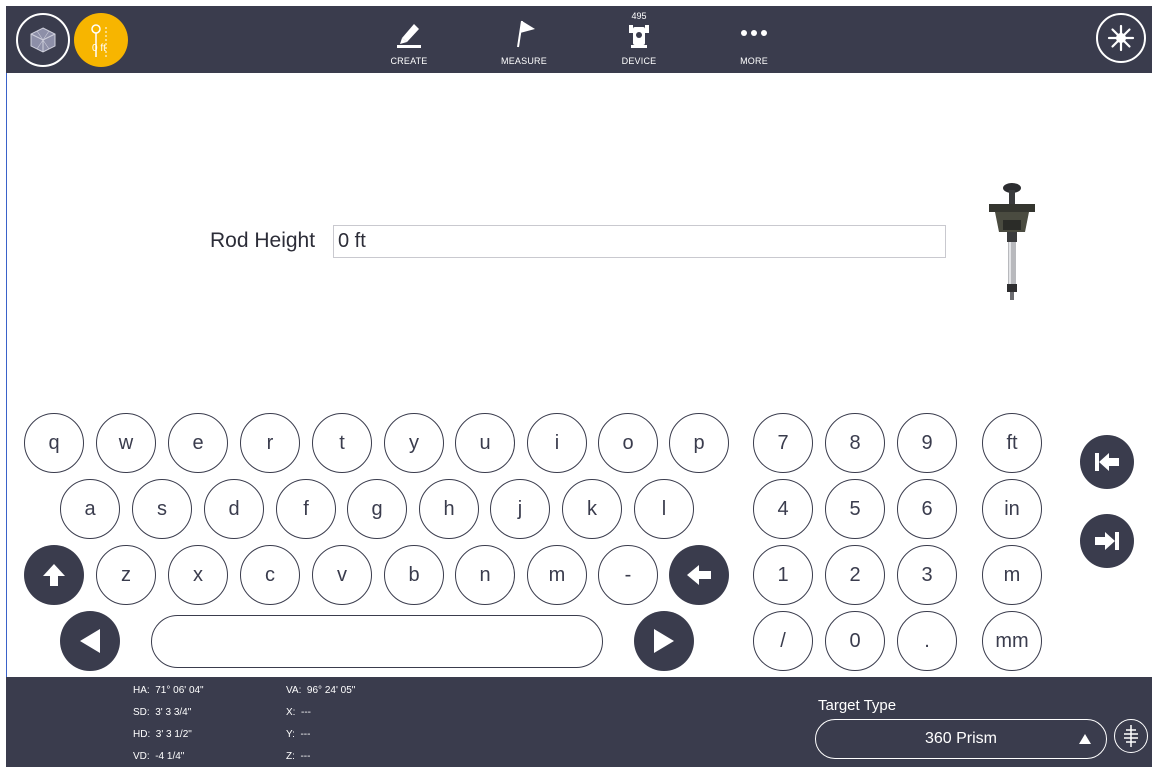  What do you see at coordinates (409, 33) in the screenshot?
I see `pencil-icon` at bounding box center [409, 33].